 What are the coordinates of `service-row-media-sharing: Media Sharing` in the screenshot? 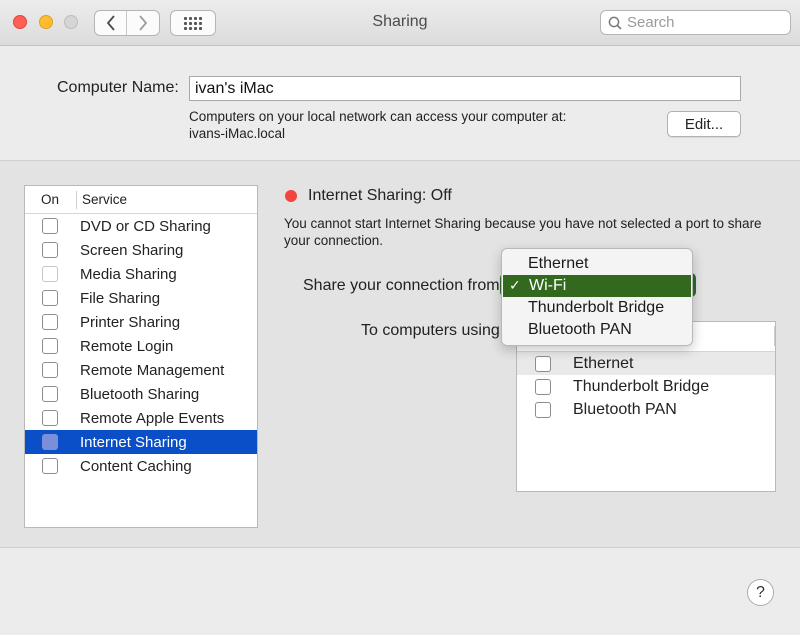 It's located at (141, 274).